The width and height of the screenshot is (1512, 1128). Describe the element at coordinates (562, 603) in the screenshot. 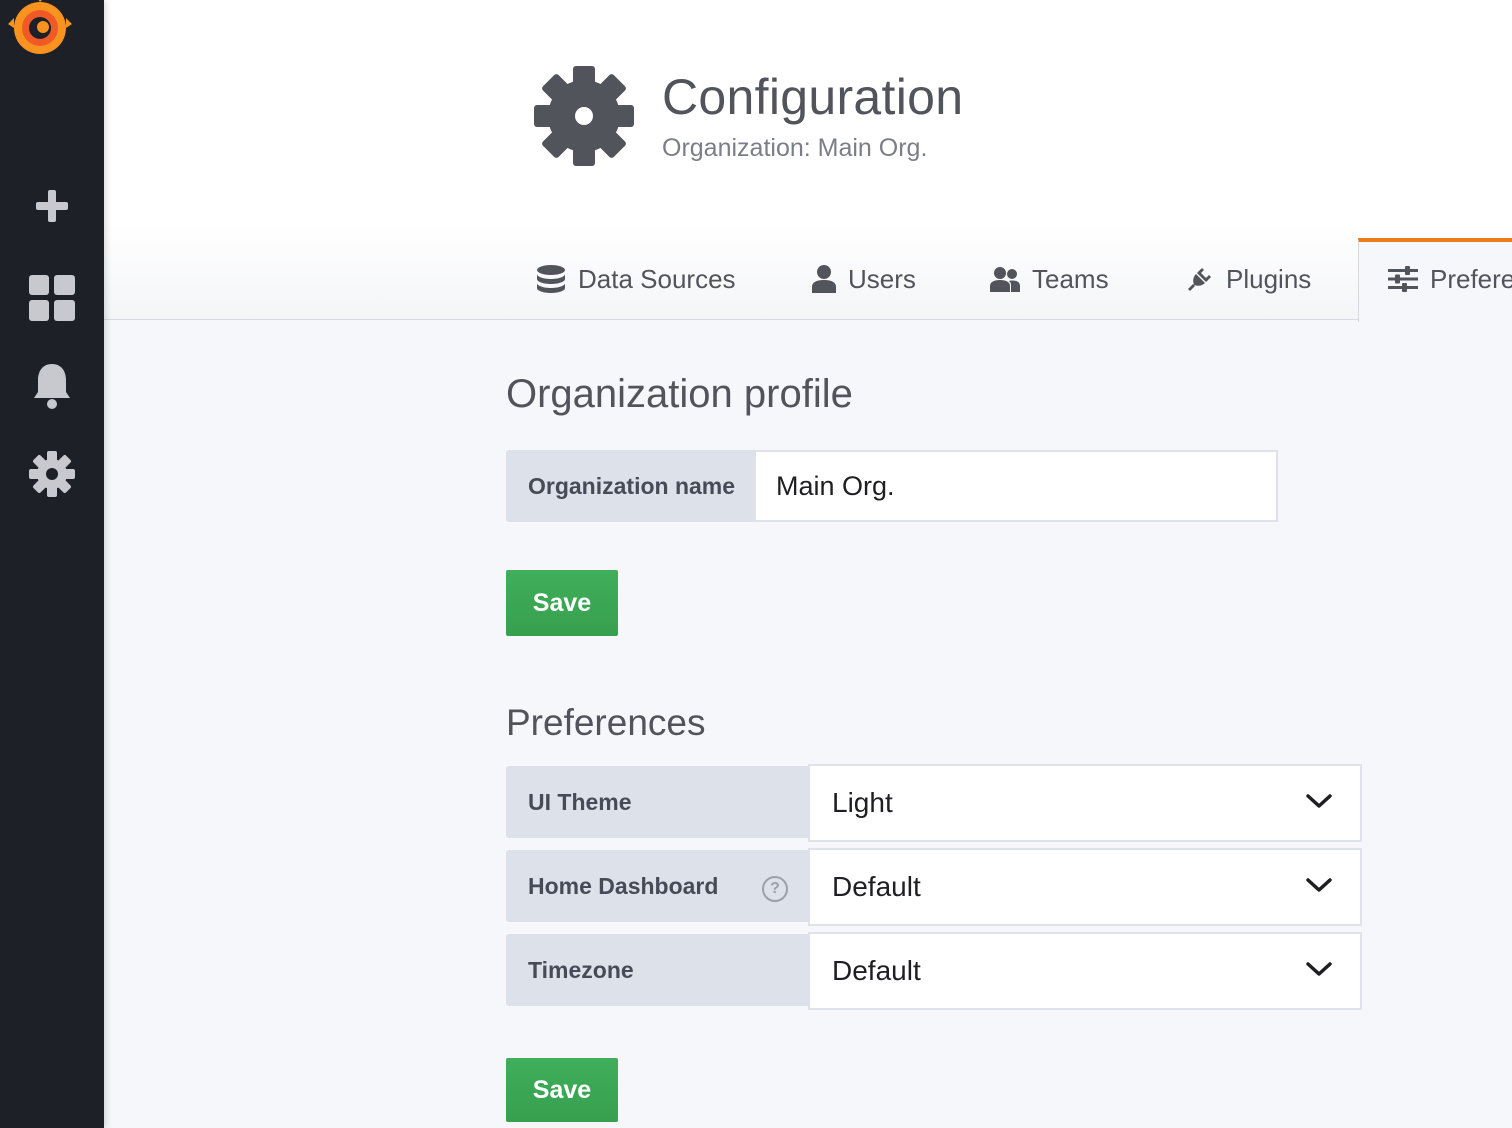

I see `save-org-button: Save` at that location.